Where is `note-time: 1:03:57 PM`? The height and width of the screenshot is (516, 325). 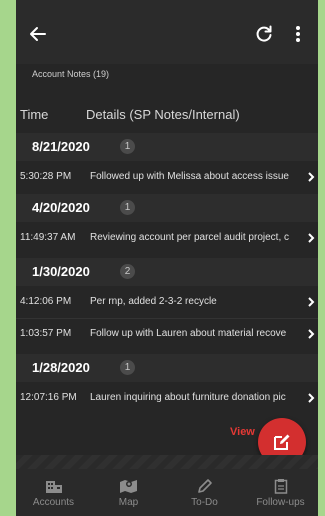 note-time: 1:03:57 PM is located at coordinates (46, 333).